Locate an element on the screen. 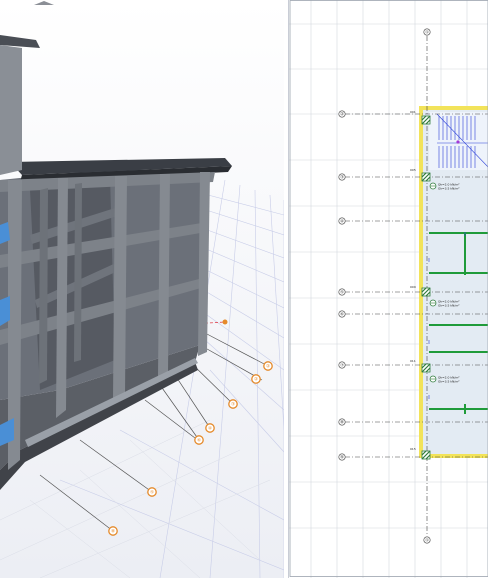  column-tag: 011 is located at coordinates (413, 361).